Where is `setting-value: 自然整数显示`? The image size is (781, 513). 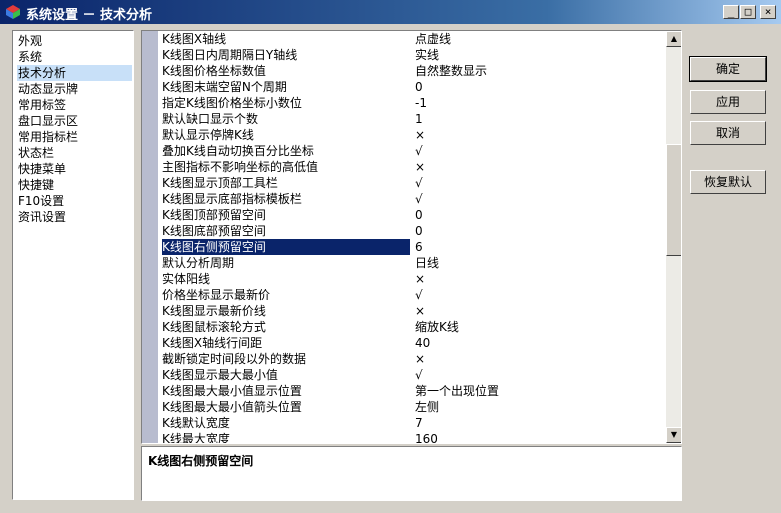 setting-value: 自然整数显示 is located at coordinates (540, 71).